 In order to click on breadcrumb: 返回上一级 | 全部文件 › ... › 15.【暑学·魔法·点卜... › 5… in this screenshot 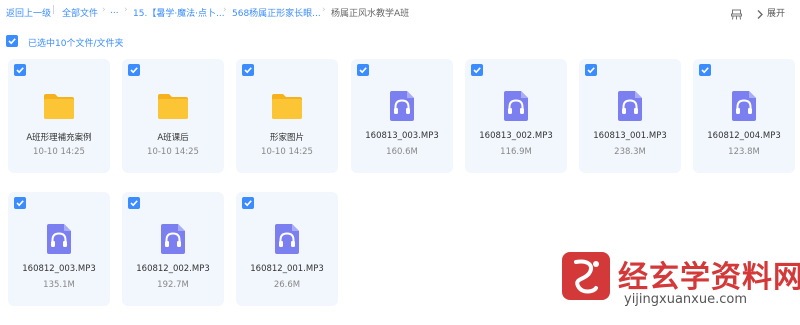, I will do `click(400, 12)`.